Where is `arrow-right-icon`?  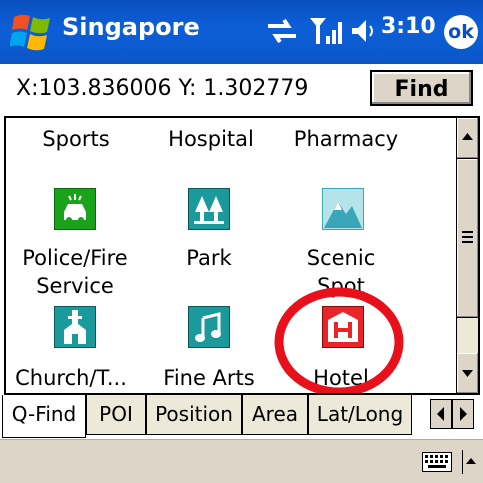
arrow-right-icon is located at coordinates (463, 414).